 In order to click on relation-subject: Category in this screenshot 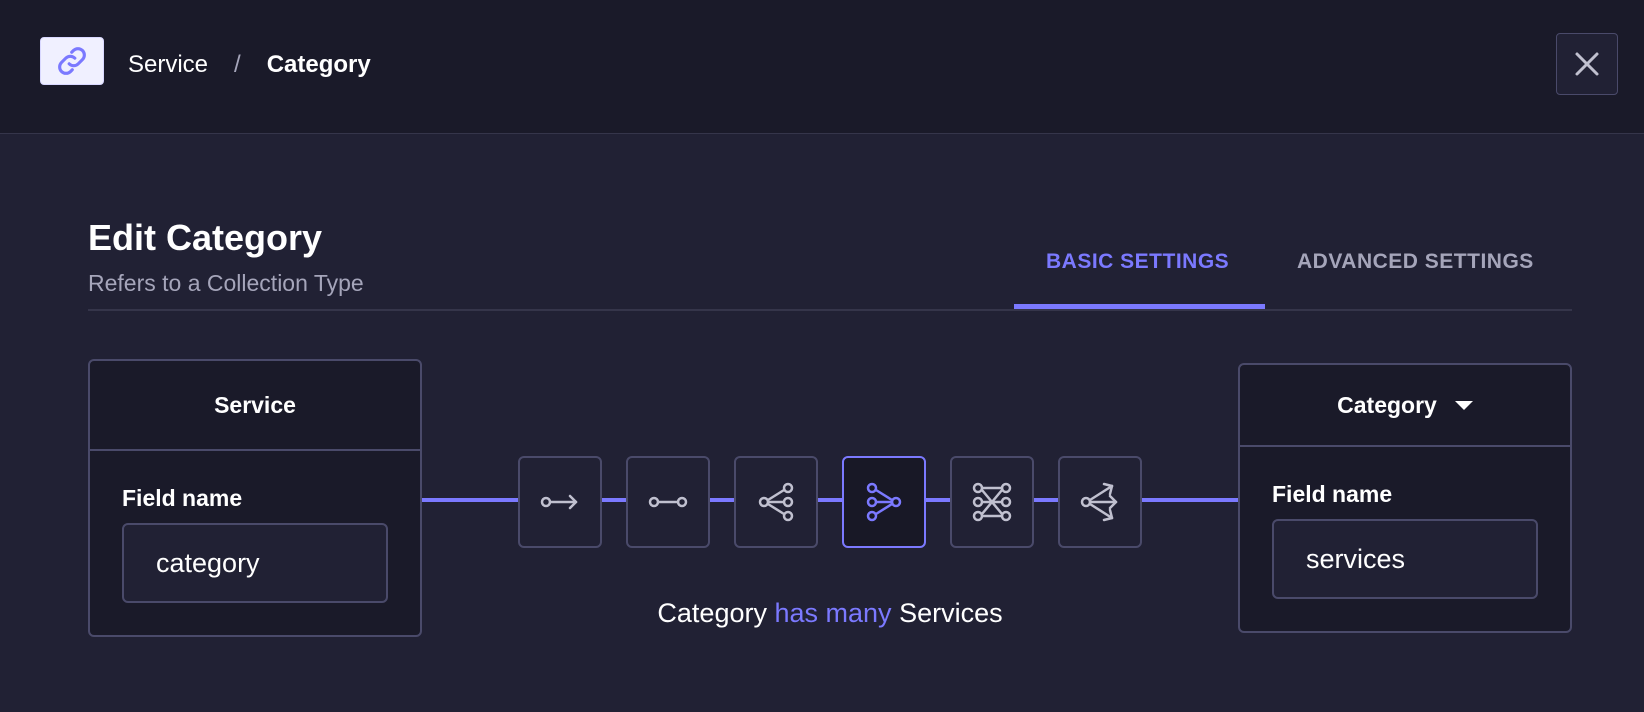, I will do `click(712, 613)`.